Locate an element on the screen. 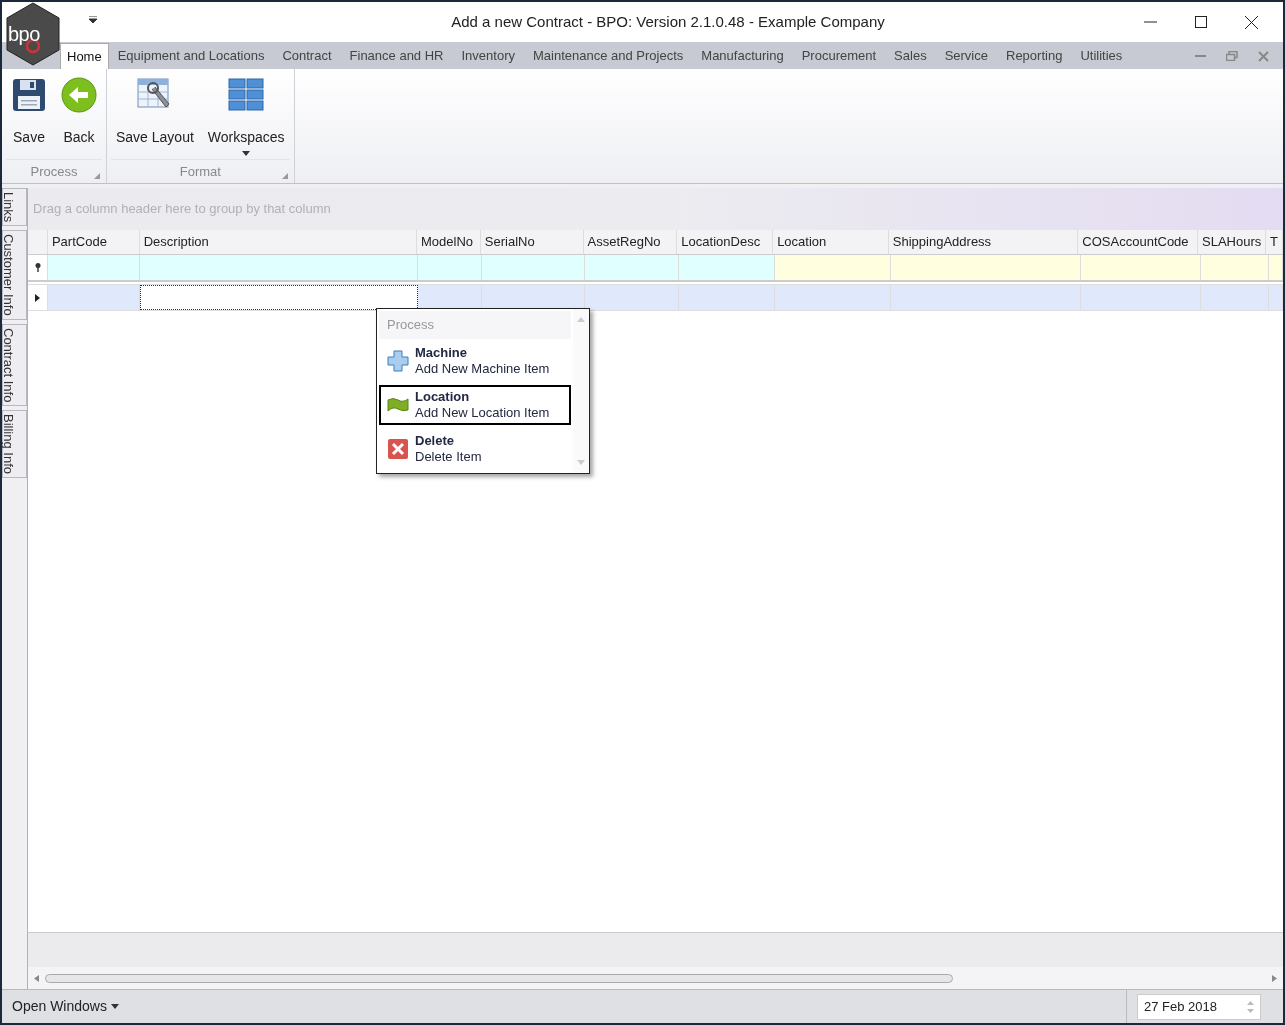 The height and width of the screenshot is (1025, 1285). column-header: SerialNo is located at coordinates (532, 242).